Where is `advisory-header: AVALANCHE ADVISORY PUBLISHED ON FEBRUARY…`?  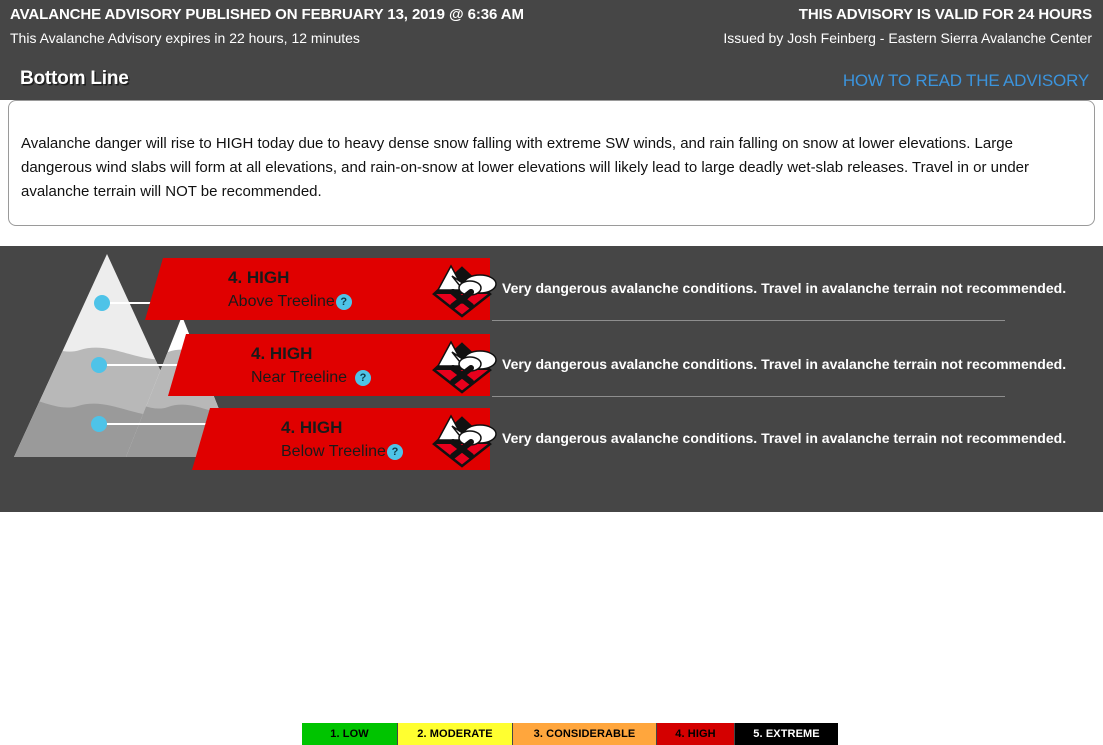
advisory-header: AVALANCHE ADVISORY PUBLISHED ON FEBRUARY… is located at coordinates (551, 30).